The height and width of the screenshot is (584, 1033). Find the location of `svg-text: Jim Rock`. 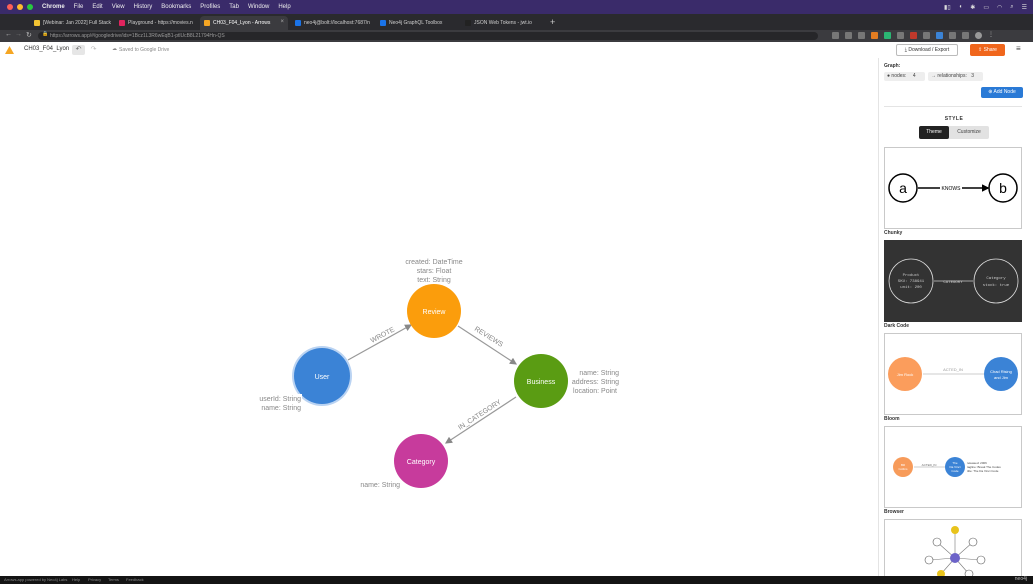

svg-text: Jim Rock is located at coordinates (905, 374).